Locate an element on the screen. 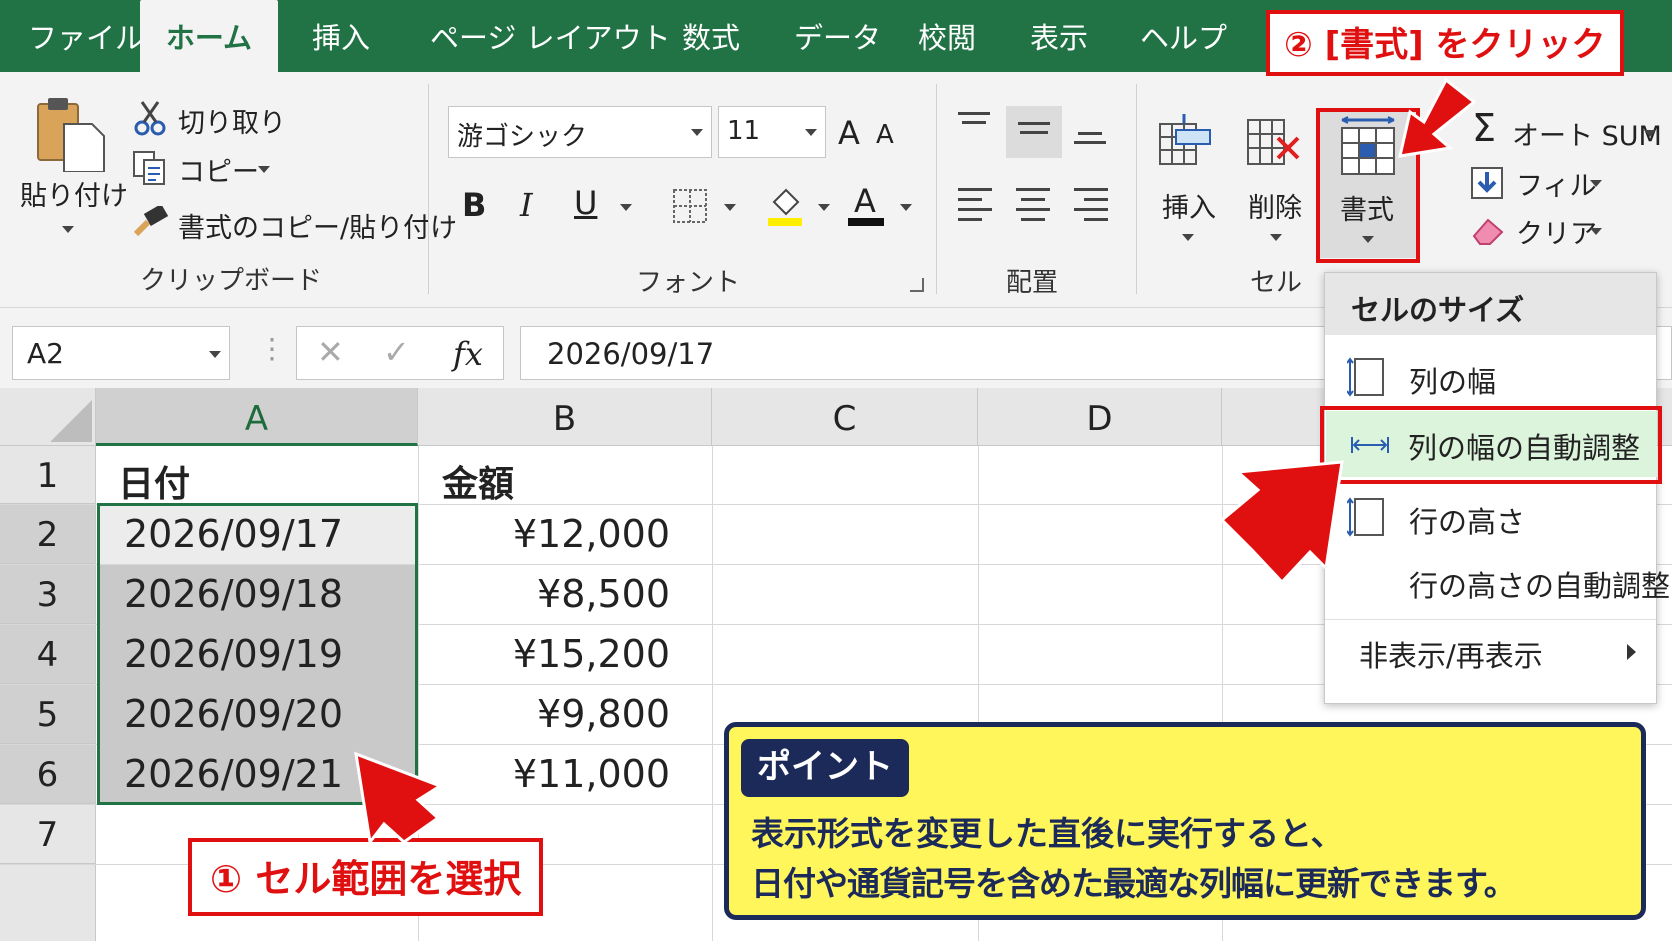 The width and height of the screenshot is (1672, 941). arrow-to-autofit-item is located at coordinates (1281, 522).